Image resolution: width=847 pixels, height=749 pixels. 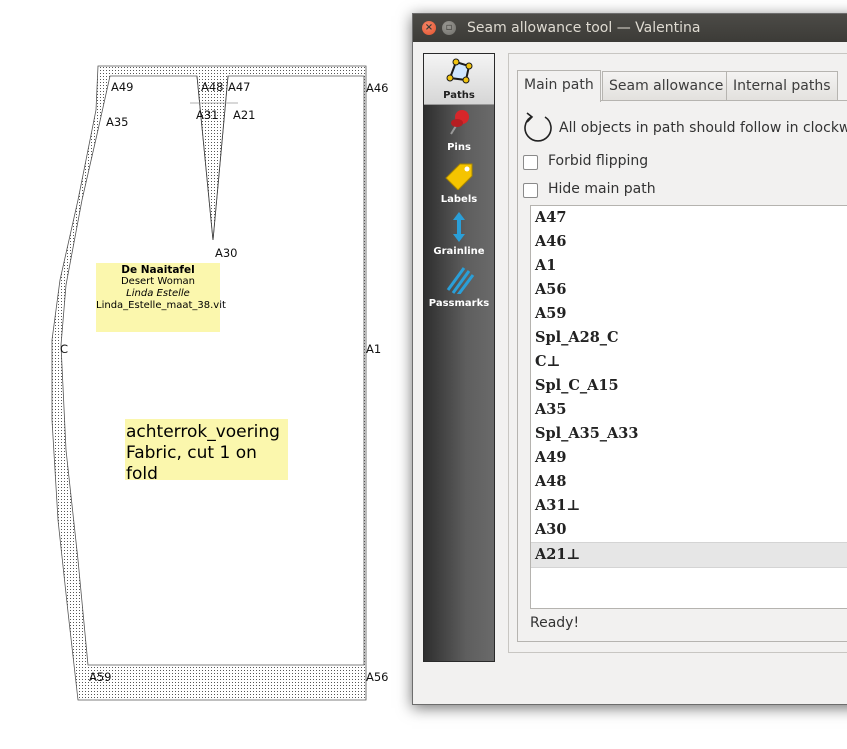 What do you see at coordinates (602, 189) in the screenshot?
I see `checkbox-label: Hide main path` at bounding box center [602, 189].